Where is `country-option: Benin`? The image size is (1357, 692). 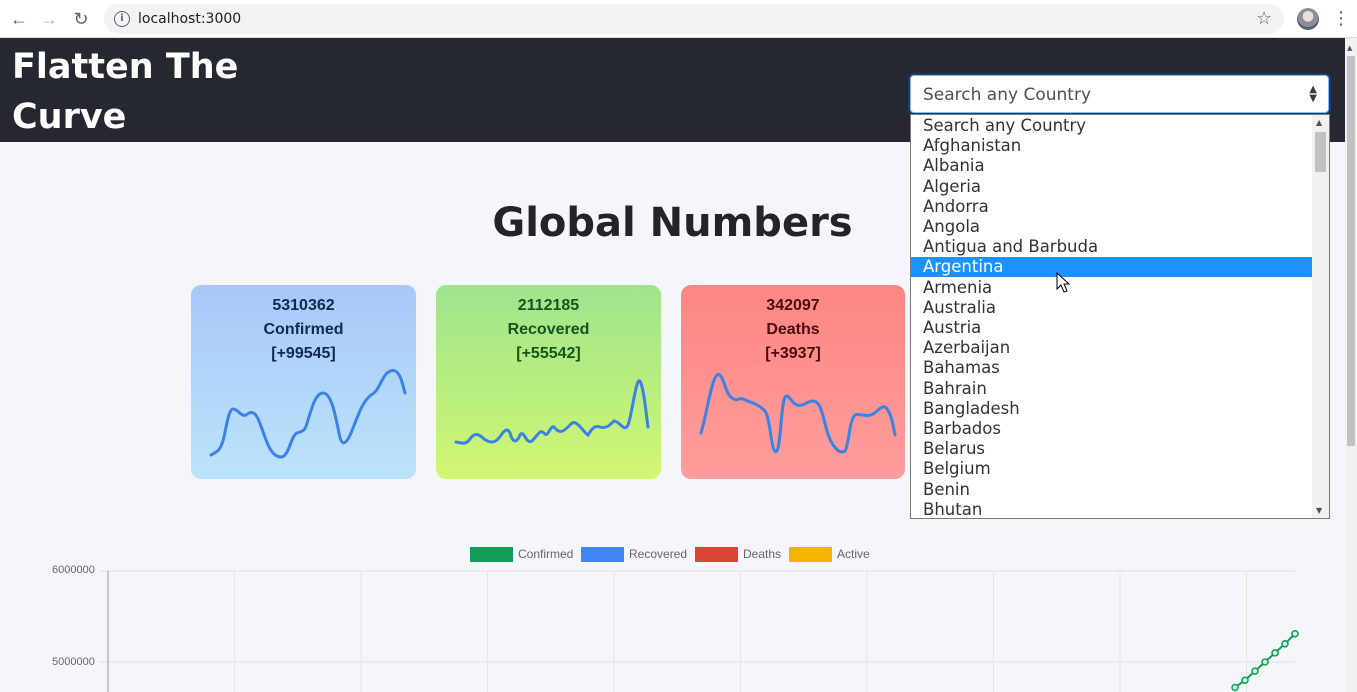
country-option: Benin is located at coordinates (1111, 490).